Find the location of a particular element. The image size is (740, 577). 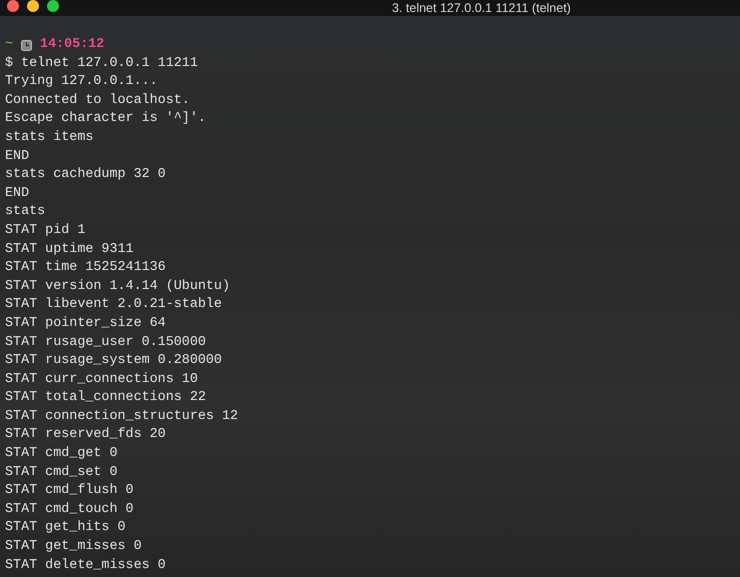

prompt-directory: ~ is located at coordinates (9, 45).